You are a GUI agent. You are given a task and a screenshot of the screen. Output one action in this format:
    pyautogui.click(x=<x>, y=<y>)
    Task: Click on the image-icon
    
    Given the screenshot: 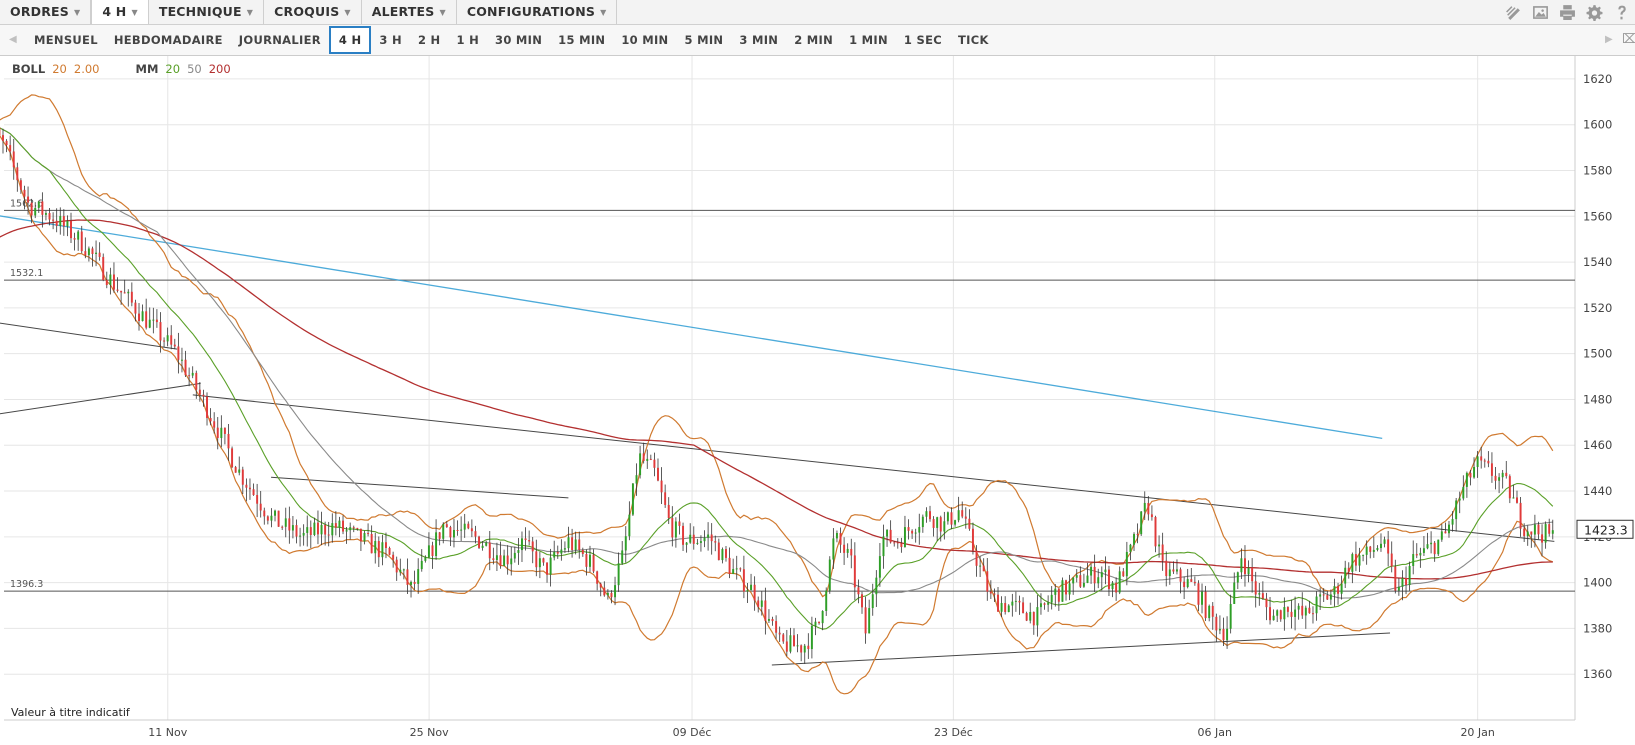 What is the action you would take?
    pyautogui.click(x=1540, y=12)
    